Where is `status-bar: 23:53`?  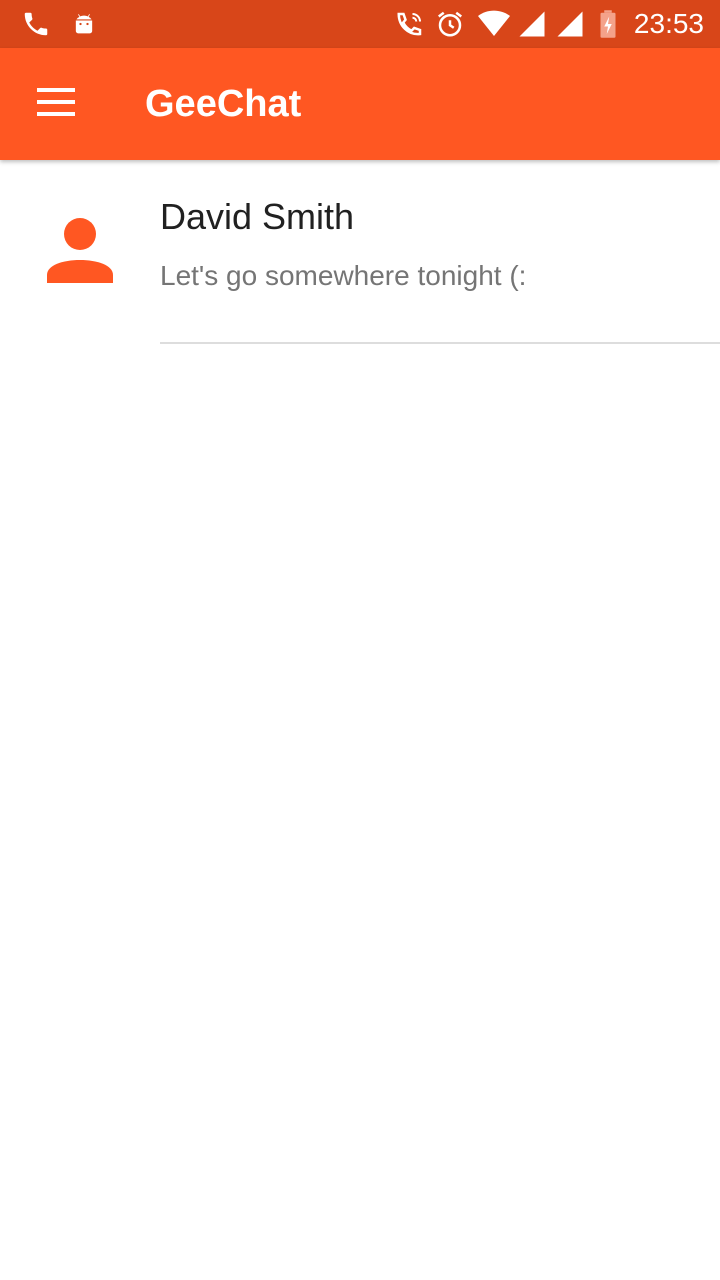
status-bar: 23:53 is located at coordinates (360, 24).